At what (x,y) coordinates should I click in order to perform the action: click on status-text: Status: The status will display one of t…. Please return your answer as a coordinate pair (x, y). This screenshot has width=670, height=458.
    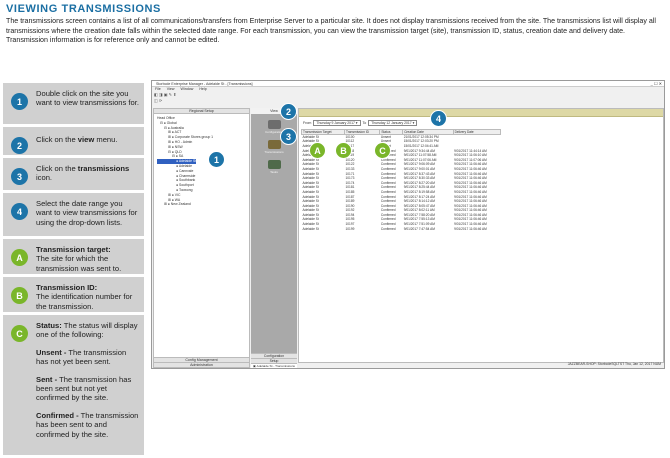
    Looking at the image, I should click on (87, 380).